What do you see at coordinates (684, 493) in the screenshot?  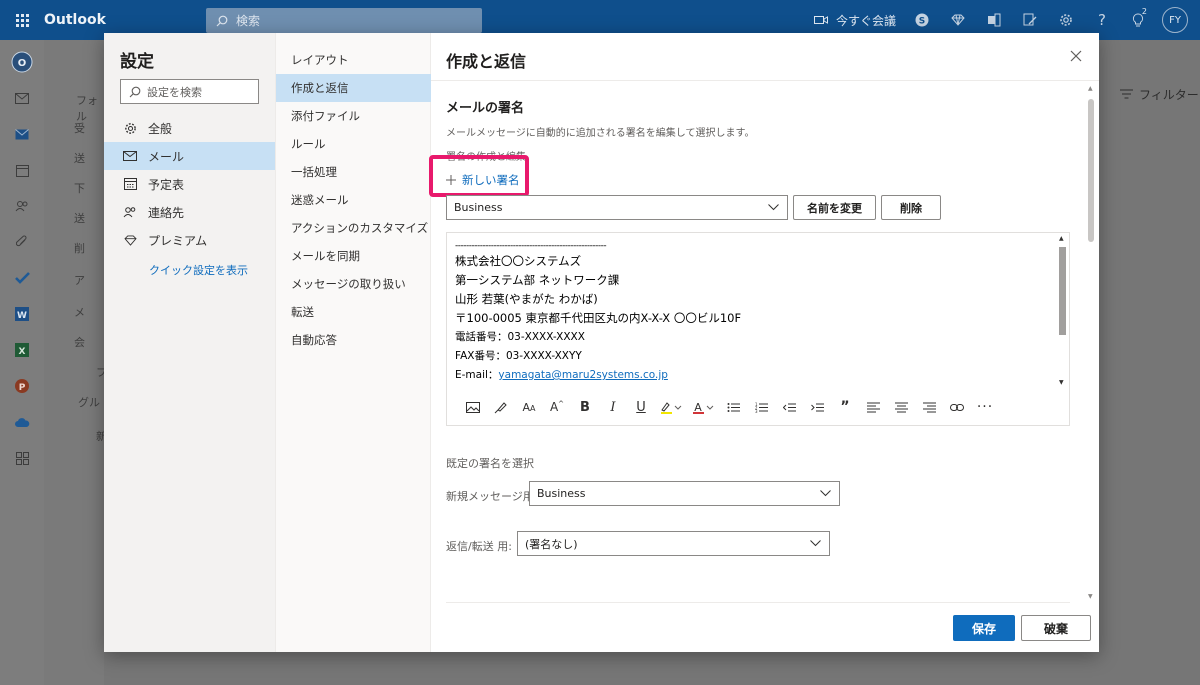 I see `new-message-signature-select: Business` at bounding box center [684, 493].